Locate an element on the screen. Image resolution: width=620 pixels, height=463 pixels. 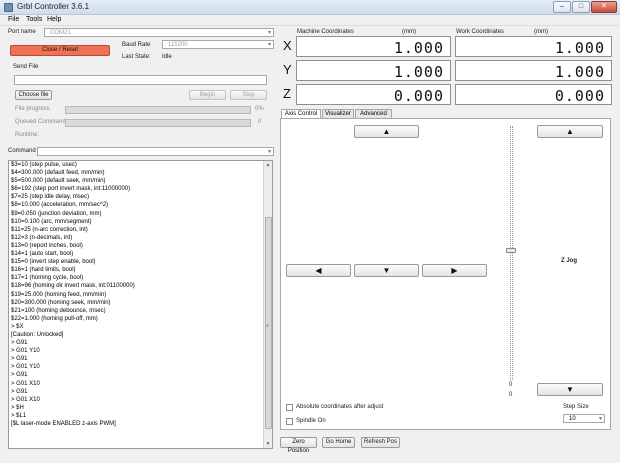
console-line: $17=1 (homing cycle, bool) is located at coordinates (47, 278).